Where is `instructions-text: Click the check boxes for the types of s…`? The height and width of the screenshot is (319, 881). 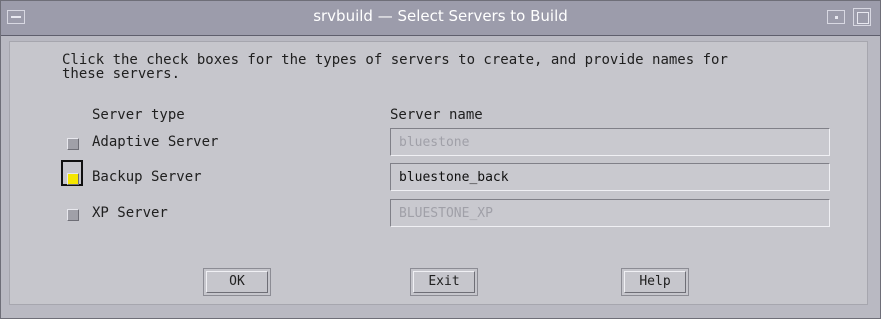
instructions-text: Click the check boxes for the types of s… is located at coordinates (395, 67).